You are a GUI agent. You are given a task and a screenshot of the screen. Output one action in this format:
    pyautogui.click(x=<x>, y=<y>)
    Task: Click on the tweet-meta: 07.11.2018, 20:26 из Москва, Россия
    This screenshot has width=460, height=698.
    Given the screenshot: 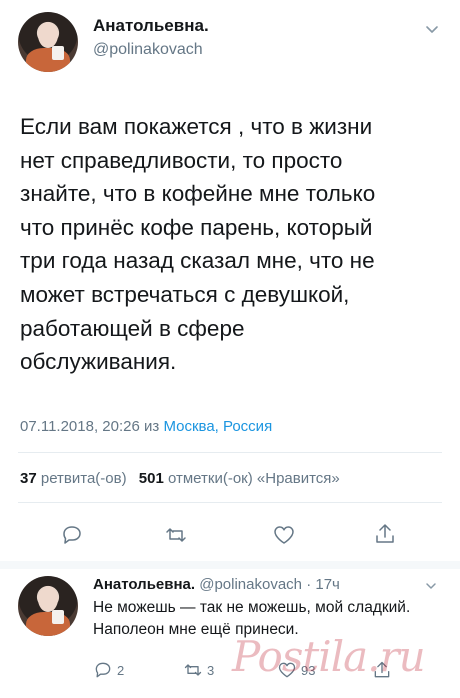 What is the action you would take?
    pyautogui.click(x=146, y=426)
    